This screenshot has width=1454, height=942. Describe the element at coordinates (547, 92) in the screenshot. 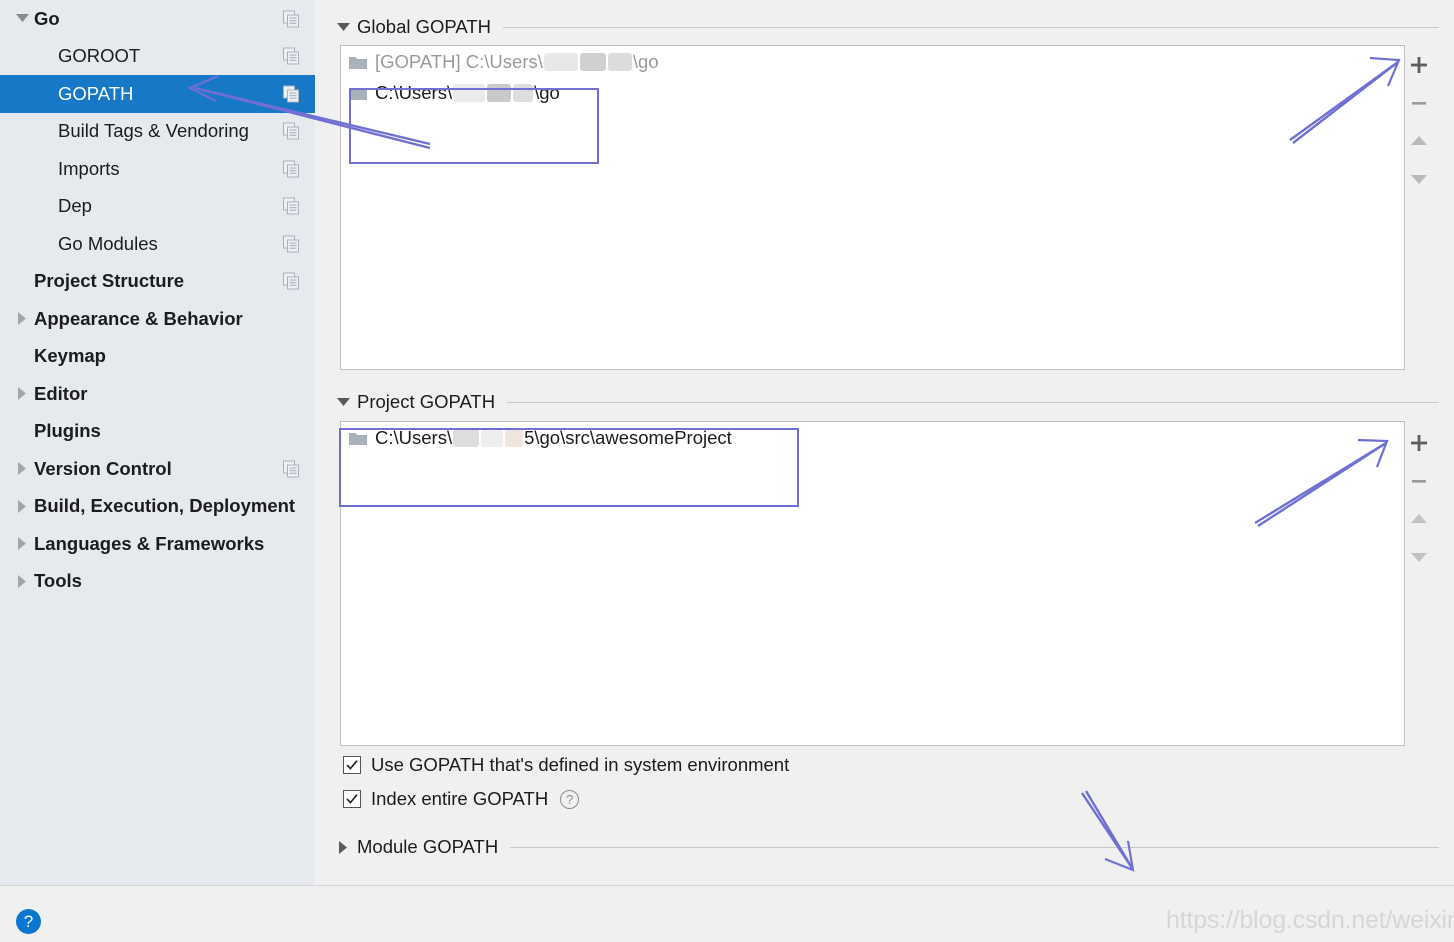

I see `global-gopath-row-1-suffix: \go` at that location.